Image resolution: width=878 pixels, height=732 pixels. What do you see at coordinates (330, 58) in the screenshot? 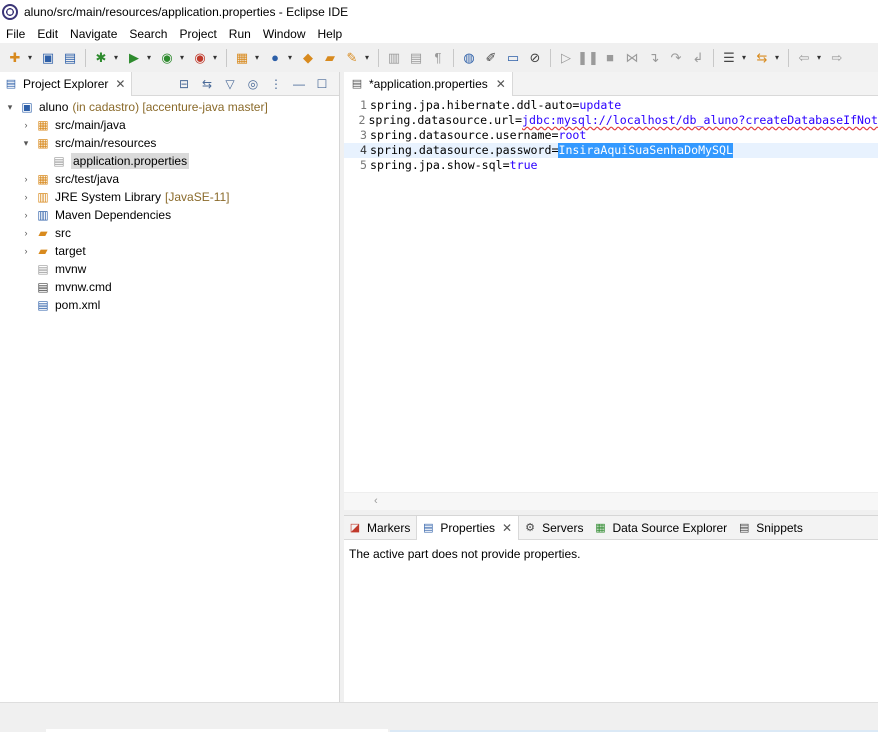
I see `open-folder-icon: ▰` at bounding box center [330, 58].